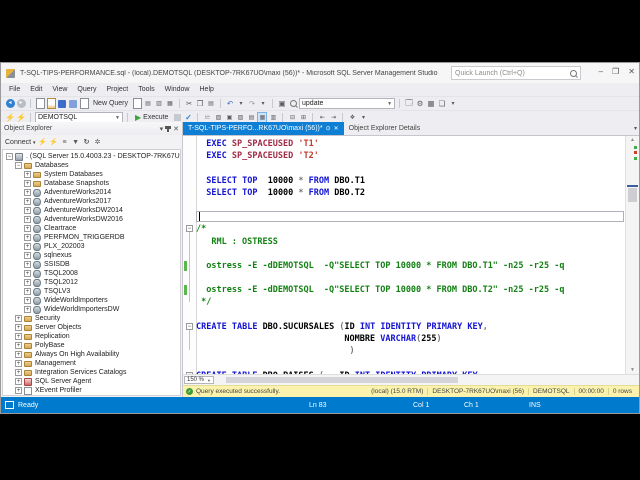 The image size is (640, 480). Describe the element at coordinates (21, 103) in the screenshot. I see `nav-forward-button: ▸` at that location.